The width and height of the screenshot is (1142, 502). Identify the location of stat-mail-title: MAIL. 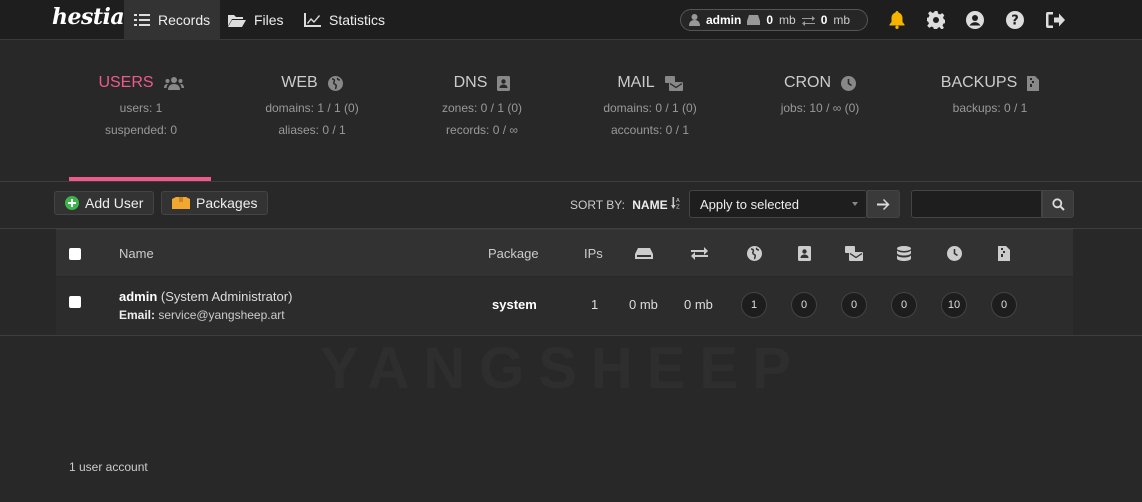
(636, 82).